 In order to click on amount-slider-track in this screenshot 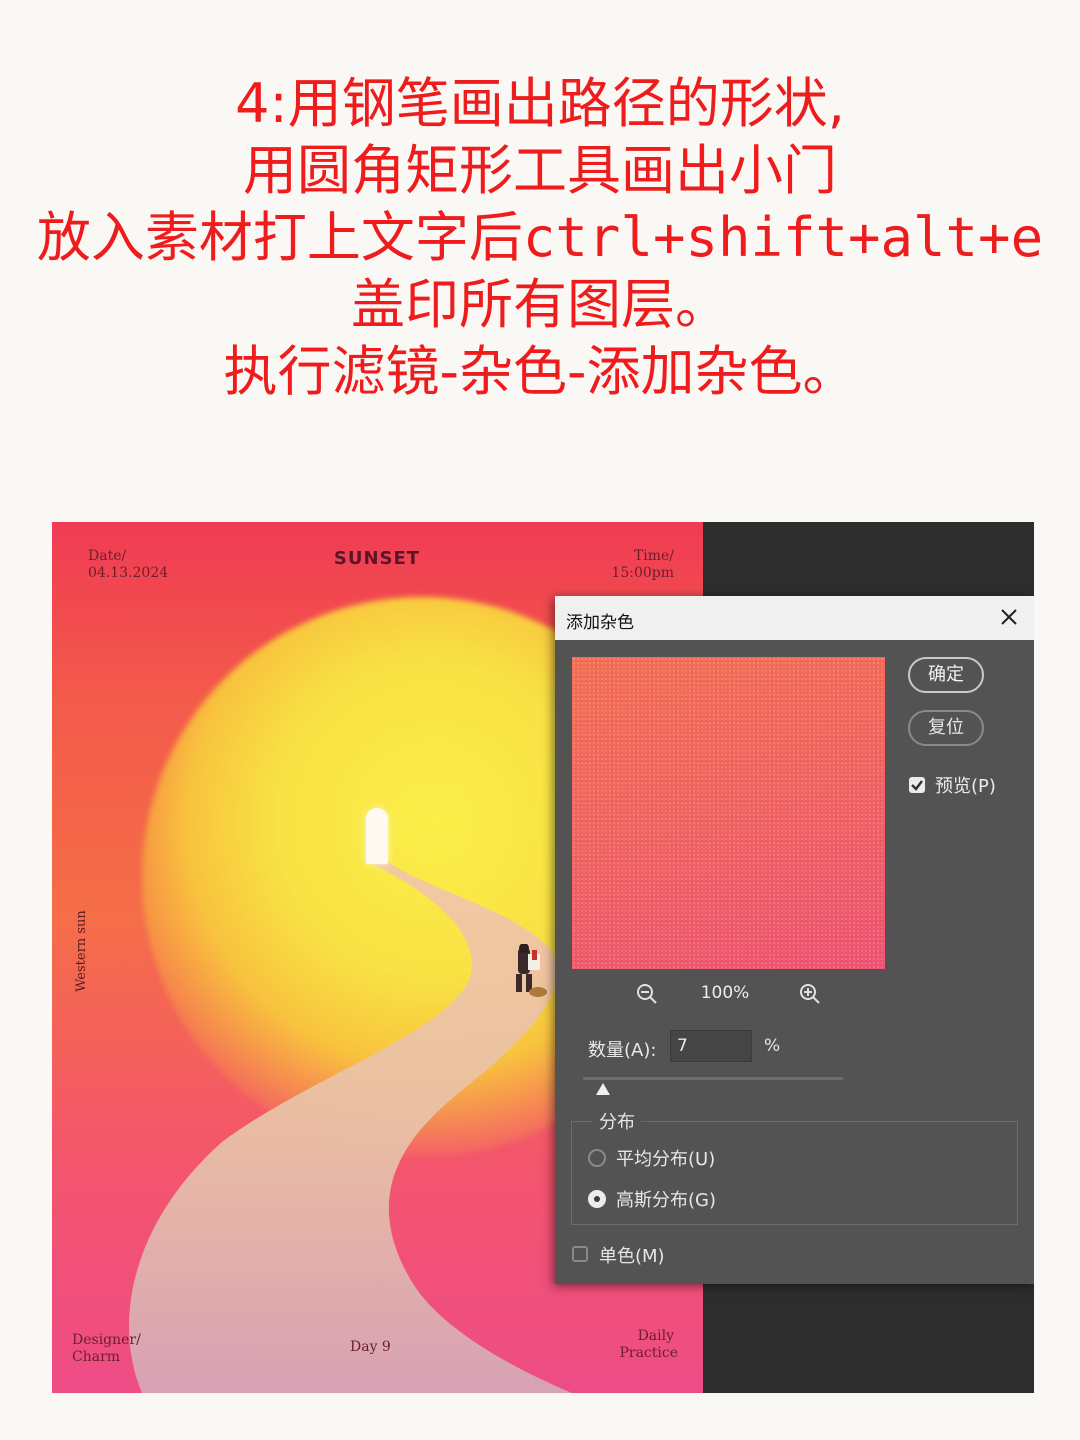, I will do `click(713, 1078)`.